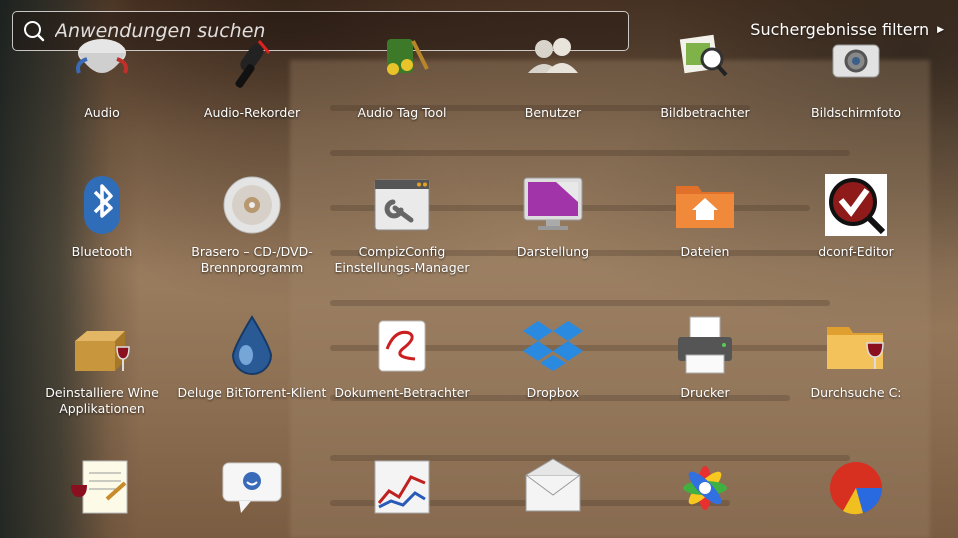  Describe the element at coordinates (705, 345) in the screenshot. I see `printer-icon` at that location.